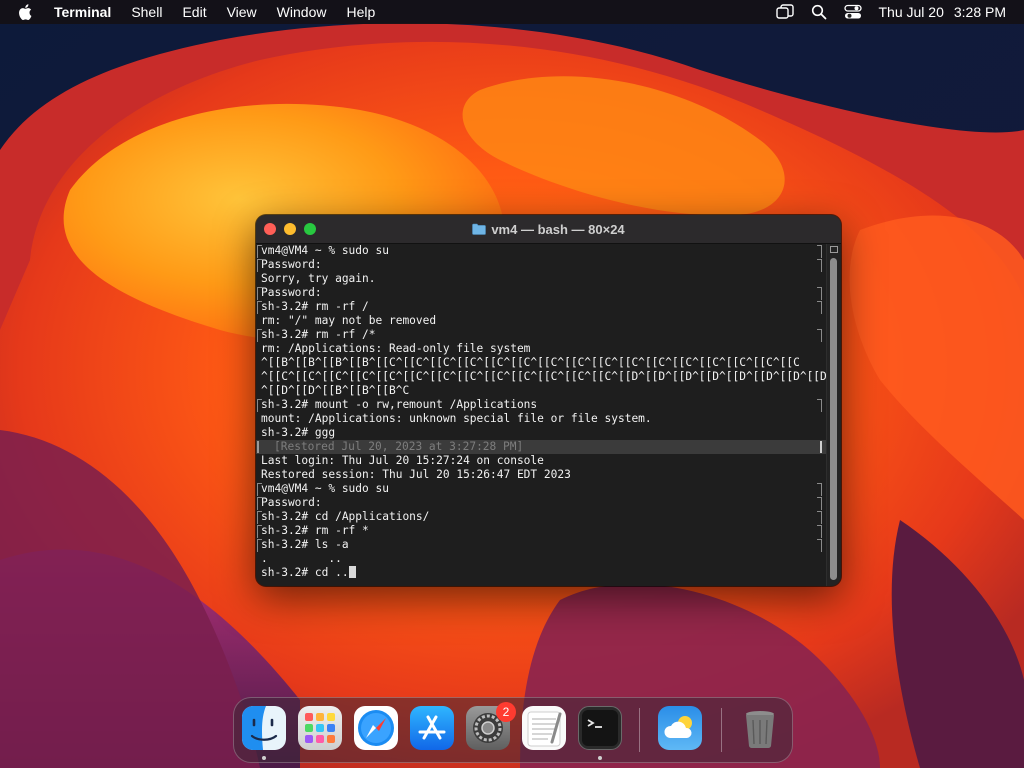 This screenshot has height=768, width=1024. I want to click on finder-icon, so click(264, 728).